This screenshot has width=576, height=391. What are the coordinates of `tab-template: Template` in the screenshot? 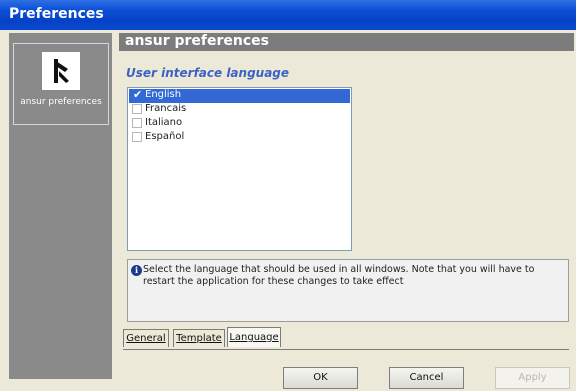 It's located at (199, 338).